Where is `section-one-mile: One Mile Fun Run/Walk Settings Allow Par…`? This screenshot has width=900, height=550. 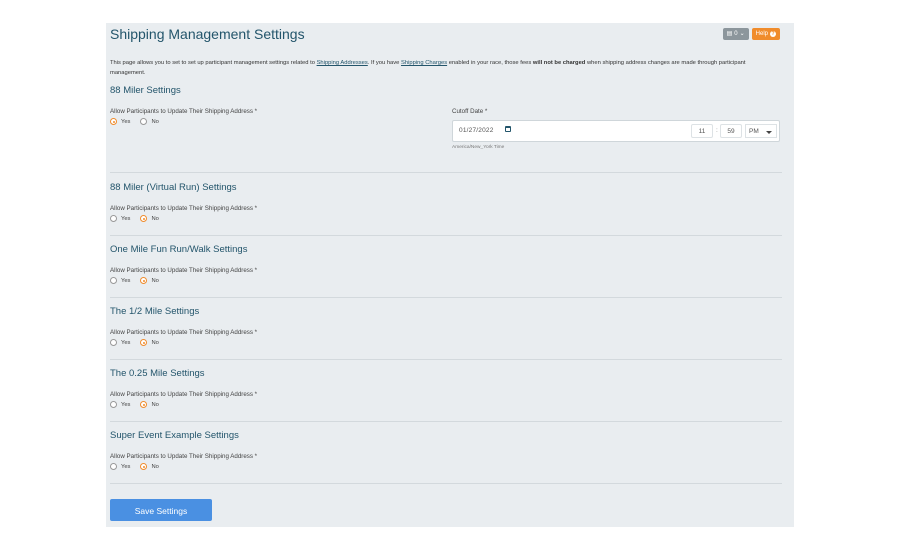
section-one-mile: One Mile Fun Run/Walk Settings Allow Par… is located at coordinates (446, 269).